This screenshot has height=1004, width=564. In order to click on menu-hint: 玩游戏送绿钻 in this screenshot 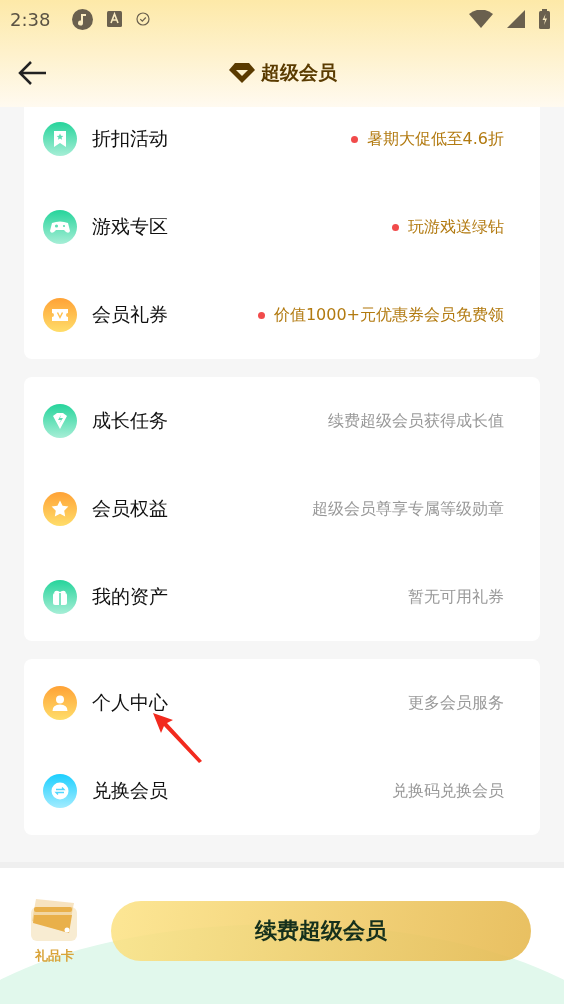, I will do `click(456, 227)`.